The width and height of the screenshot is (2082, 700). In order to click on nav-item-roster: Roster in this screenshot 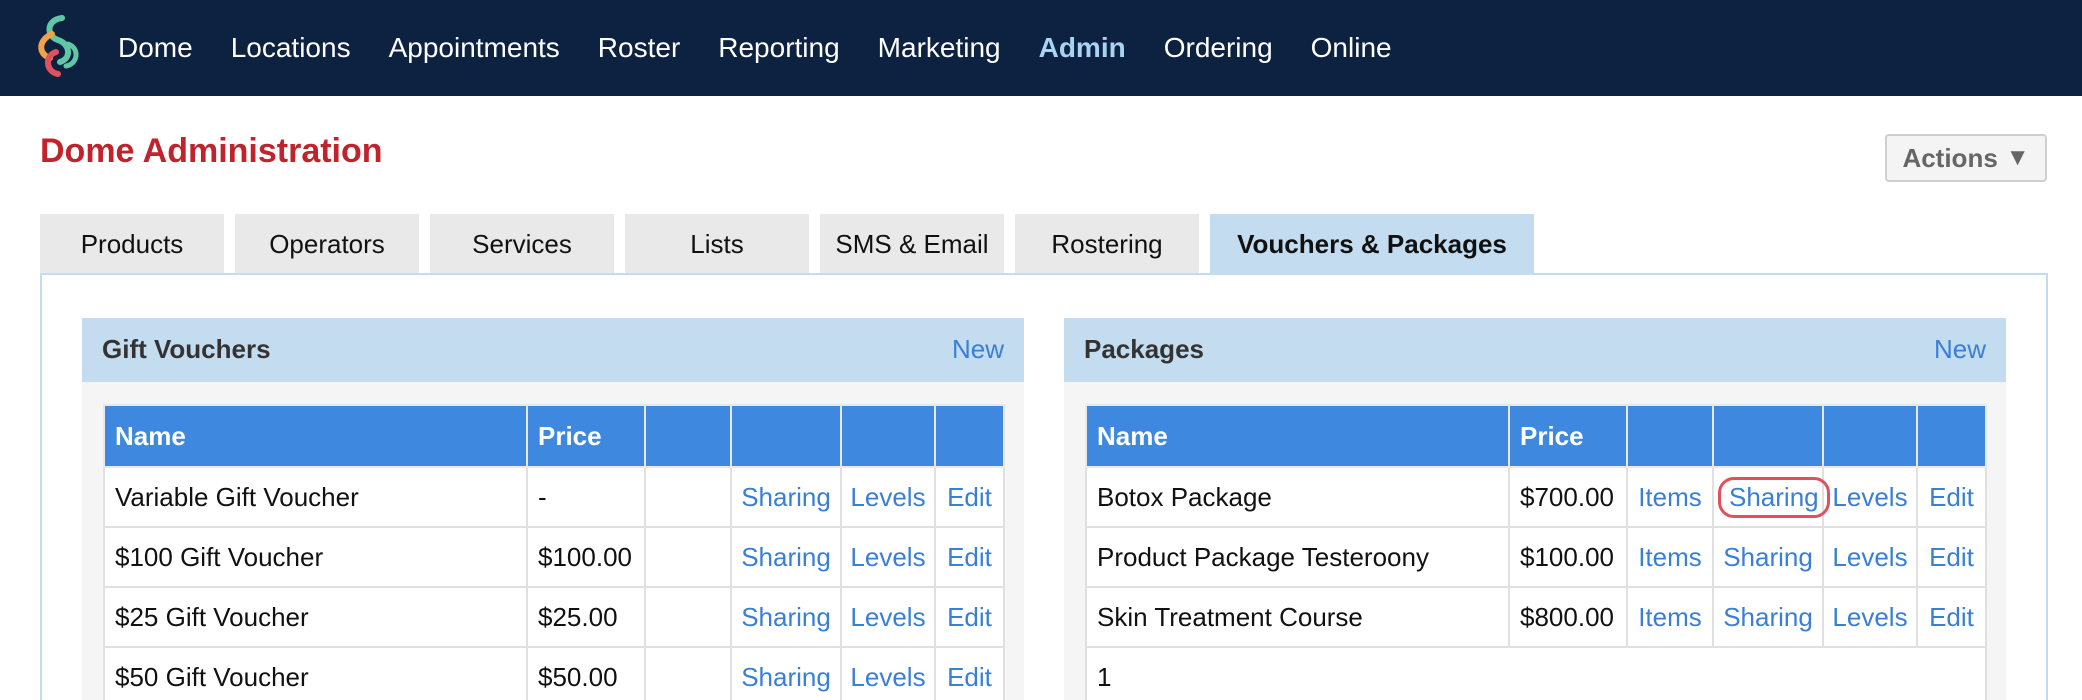, I will do `click(639, 48)`.